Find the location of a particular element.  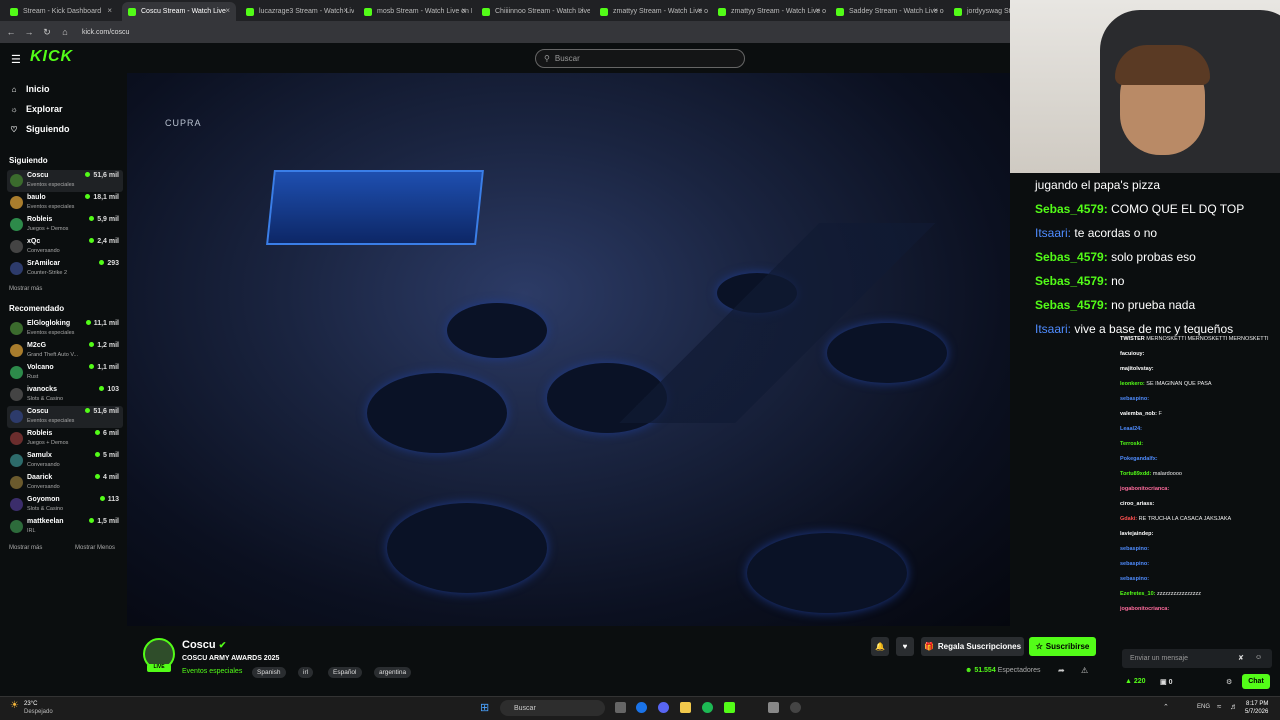

browser-tab: Coscu Stream - Watch Live × is located at coordinates (179, 11).